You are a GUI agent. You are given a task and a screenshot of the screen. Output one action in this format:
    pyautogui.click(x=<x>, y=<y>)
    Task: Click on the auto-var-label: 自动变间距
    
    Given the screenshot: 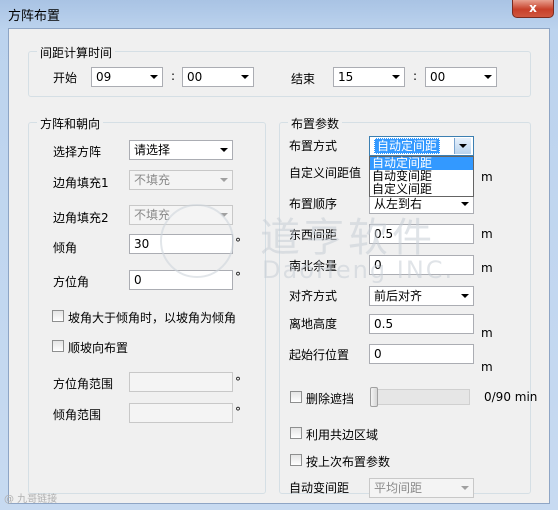 What is the action you would take?
    pyautogui.click(x=319, y=488)
    